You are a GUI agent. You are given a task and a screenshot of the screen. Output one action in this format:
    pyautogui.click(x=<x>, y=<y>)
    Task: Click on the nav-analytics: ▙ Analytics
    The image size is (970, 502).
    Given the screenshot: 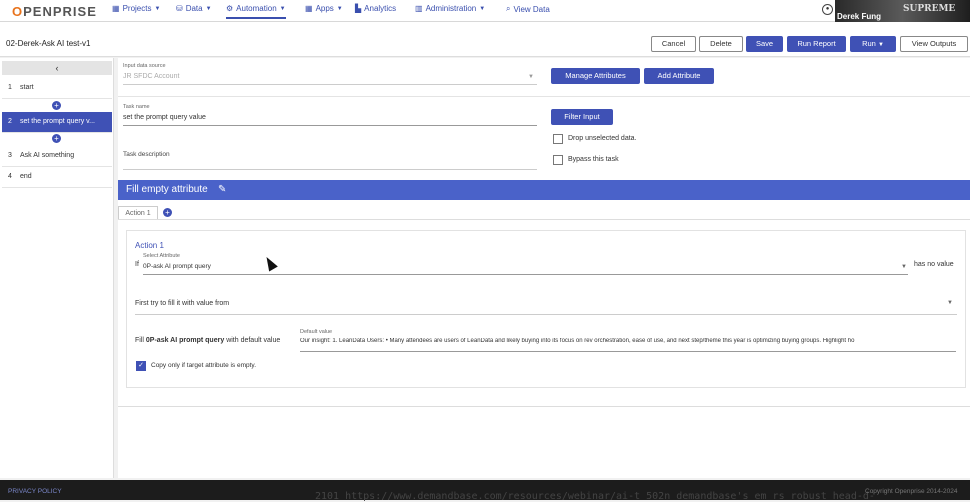 What is the action you would take?
    pyautogui.click(x=375, y=8)
    